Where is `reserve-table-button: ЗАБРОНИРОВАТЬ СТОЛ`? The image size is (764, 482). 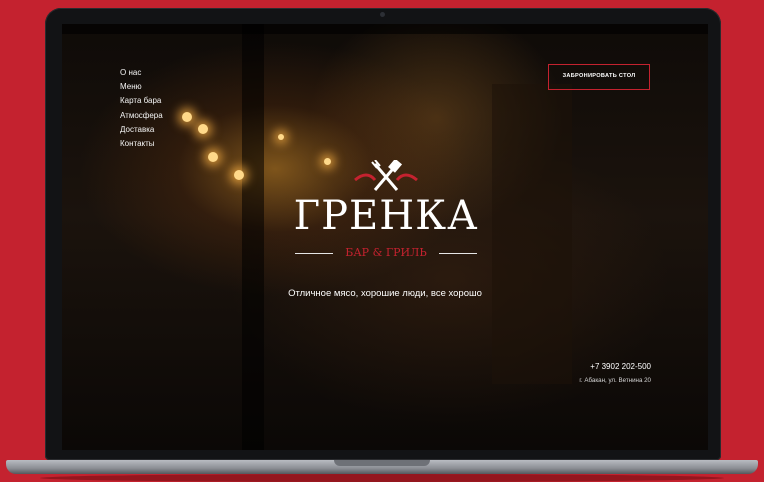 reserve-table-button: ЗАБРОНИРОВАТЬ СТОЛ is located at coordinates (599, 77).